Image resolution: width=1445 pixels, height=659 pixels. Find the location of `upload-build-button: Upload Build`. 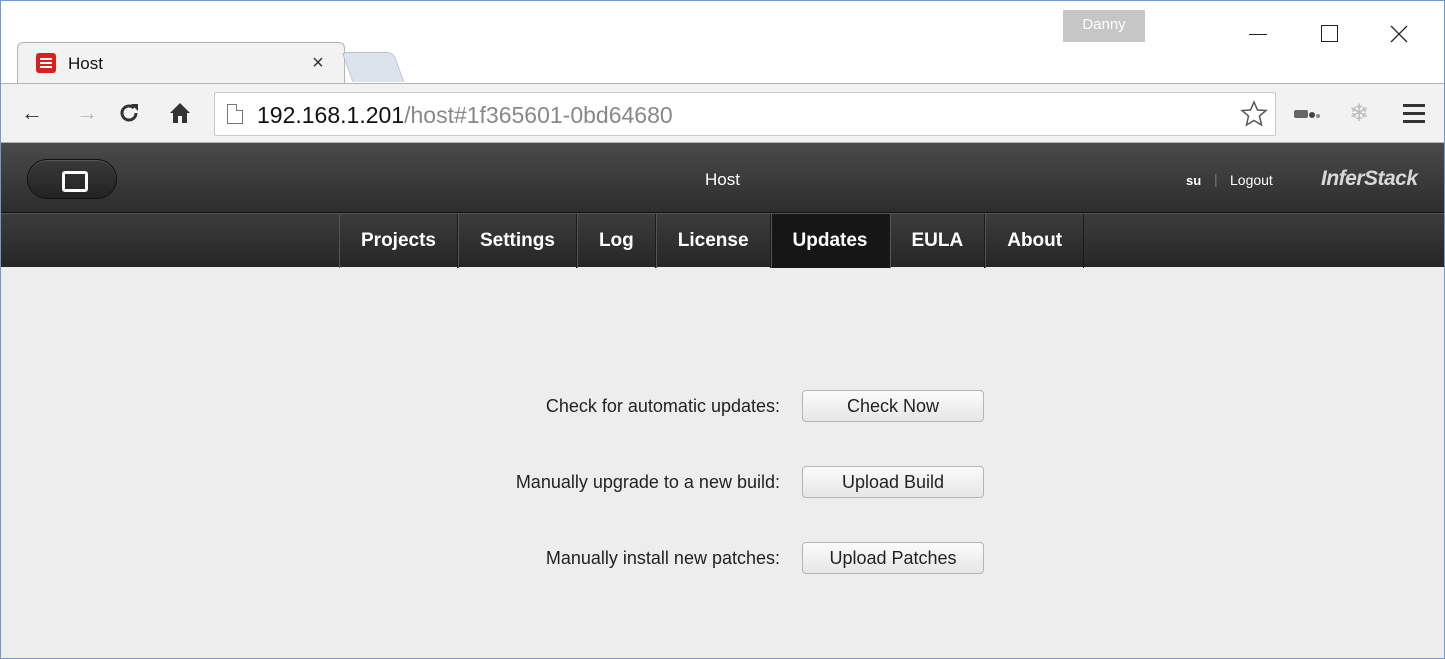

upload-build-button: Upload Build is located at coordinates (893, 482).